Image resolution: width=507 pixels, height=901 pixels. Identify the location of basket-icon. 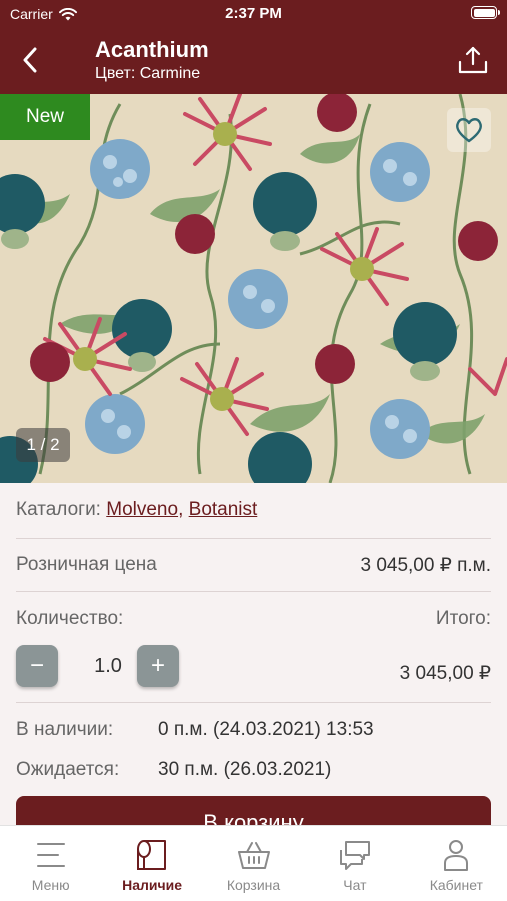
(253, 855).